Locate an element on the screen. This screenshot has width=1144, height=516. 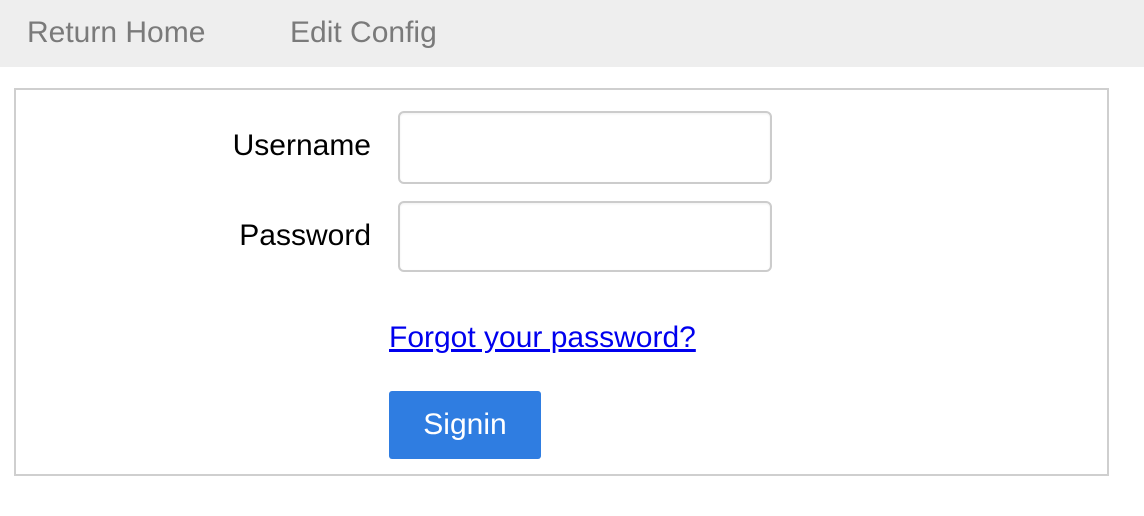
forgot-password-link: Forgot your password? is located at coordinates (542, 338).